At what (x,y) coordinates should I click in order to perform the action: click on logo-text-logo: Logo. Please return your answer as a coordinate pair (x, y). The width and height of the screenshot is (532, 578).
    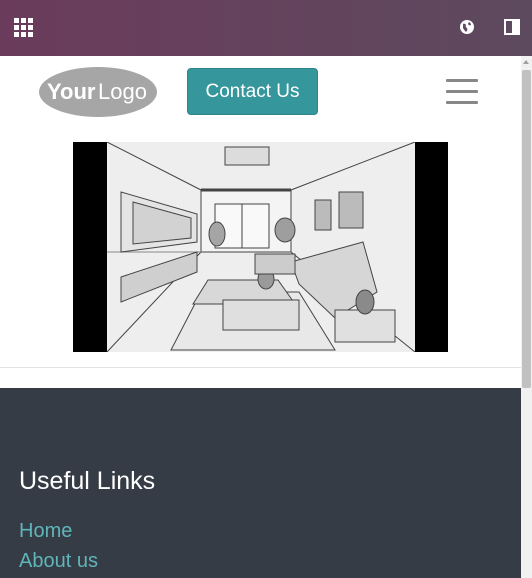
    Looking at the image, I should click on (122, 91).